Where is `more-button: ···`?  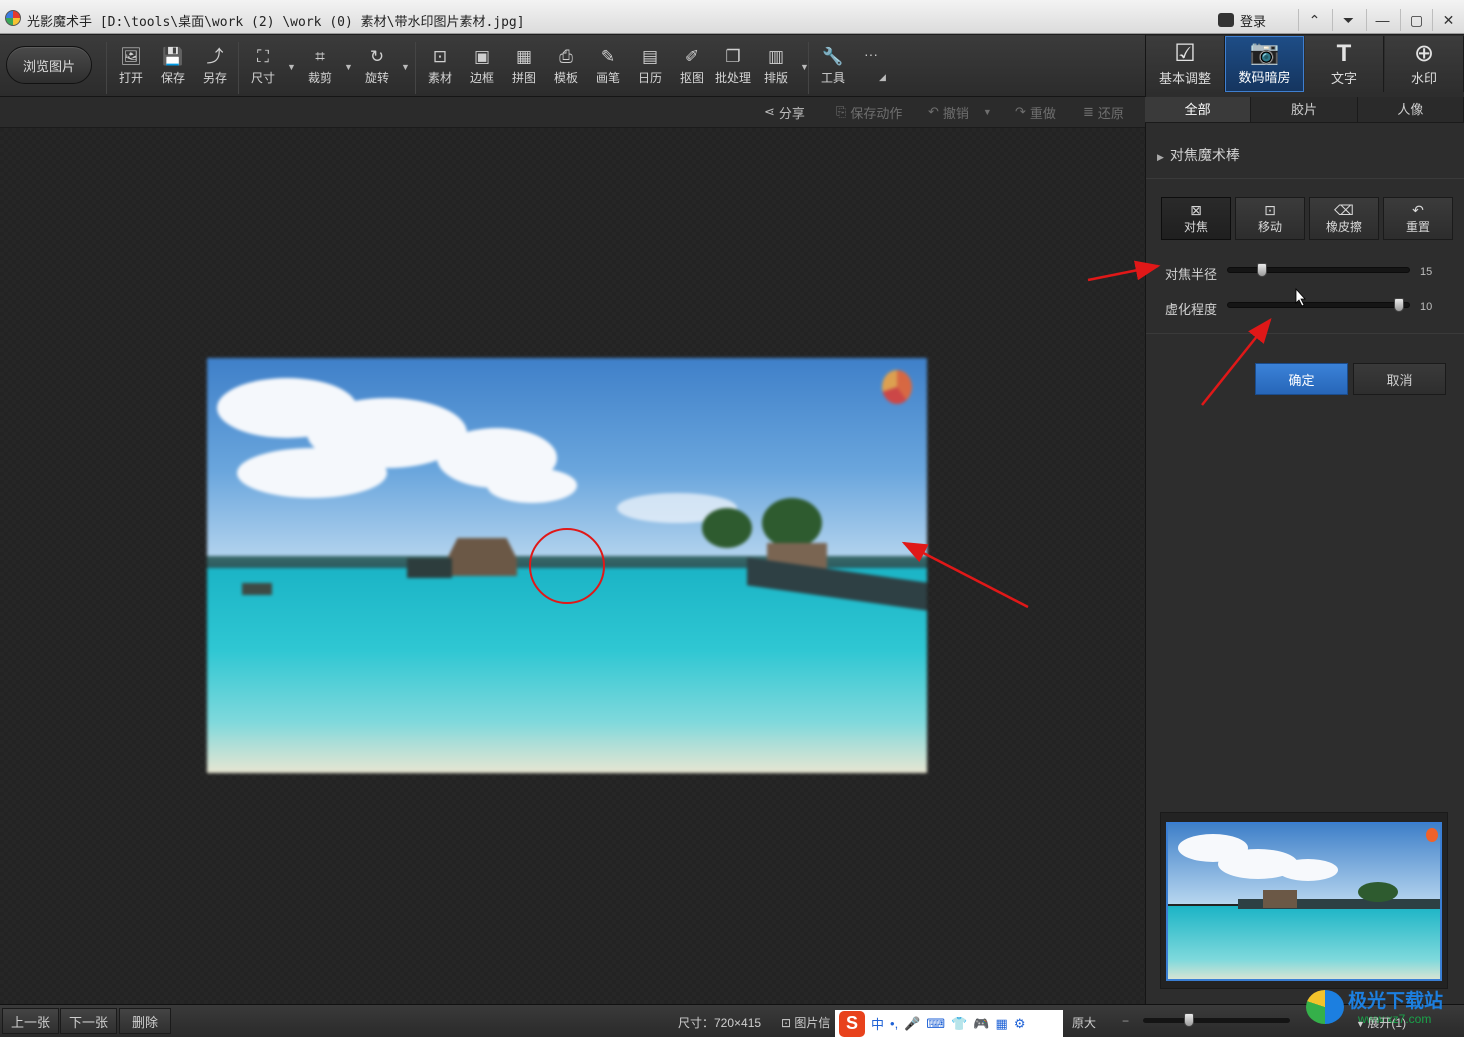
more-button: ··· is located at coordinates (871, 54).